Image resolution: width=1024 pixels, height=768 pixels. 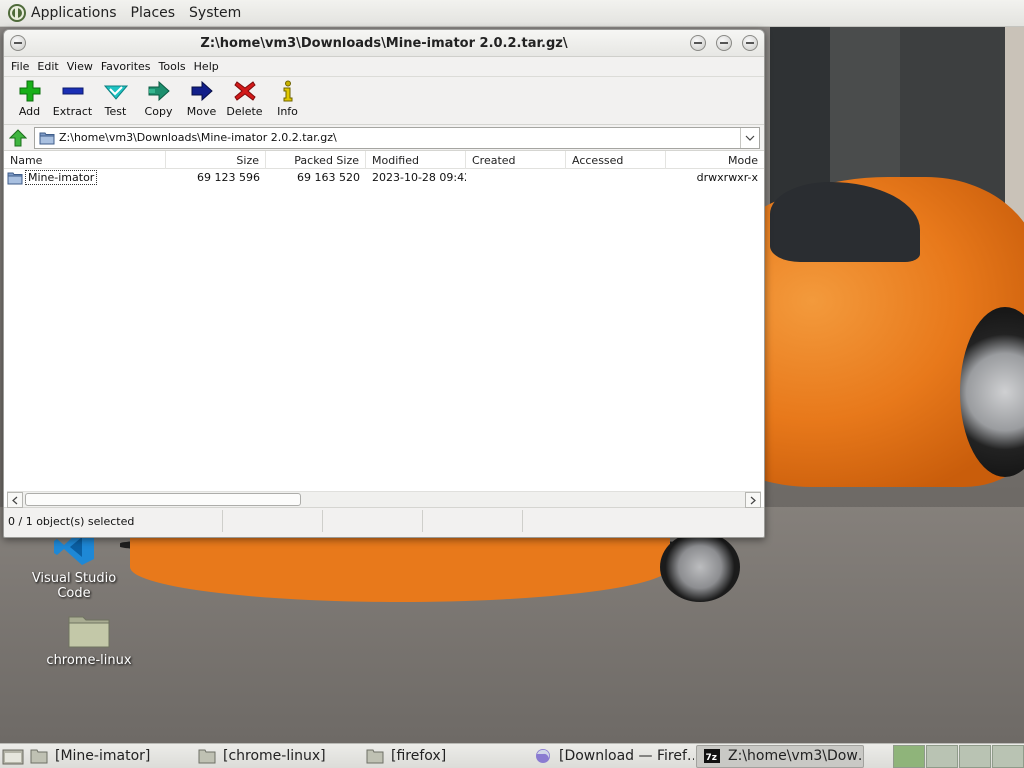 I want to click on menu-favorites: Favorites, so click(x=126, y=66).